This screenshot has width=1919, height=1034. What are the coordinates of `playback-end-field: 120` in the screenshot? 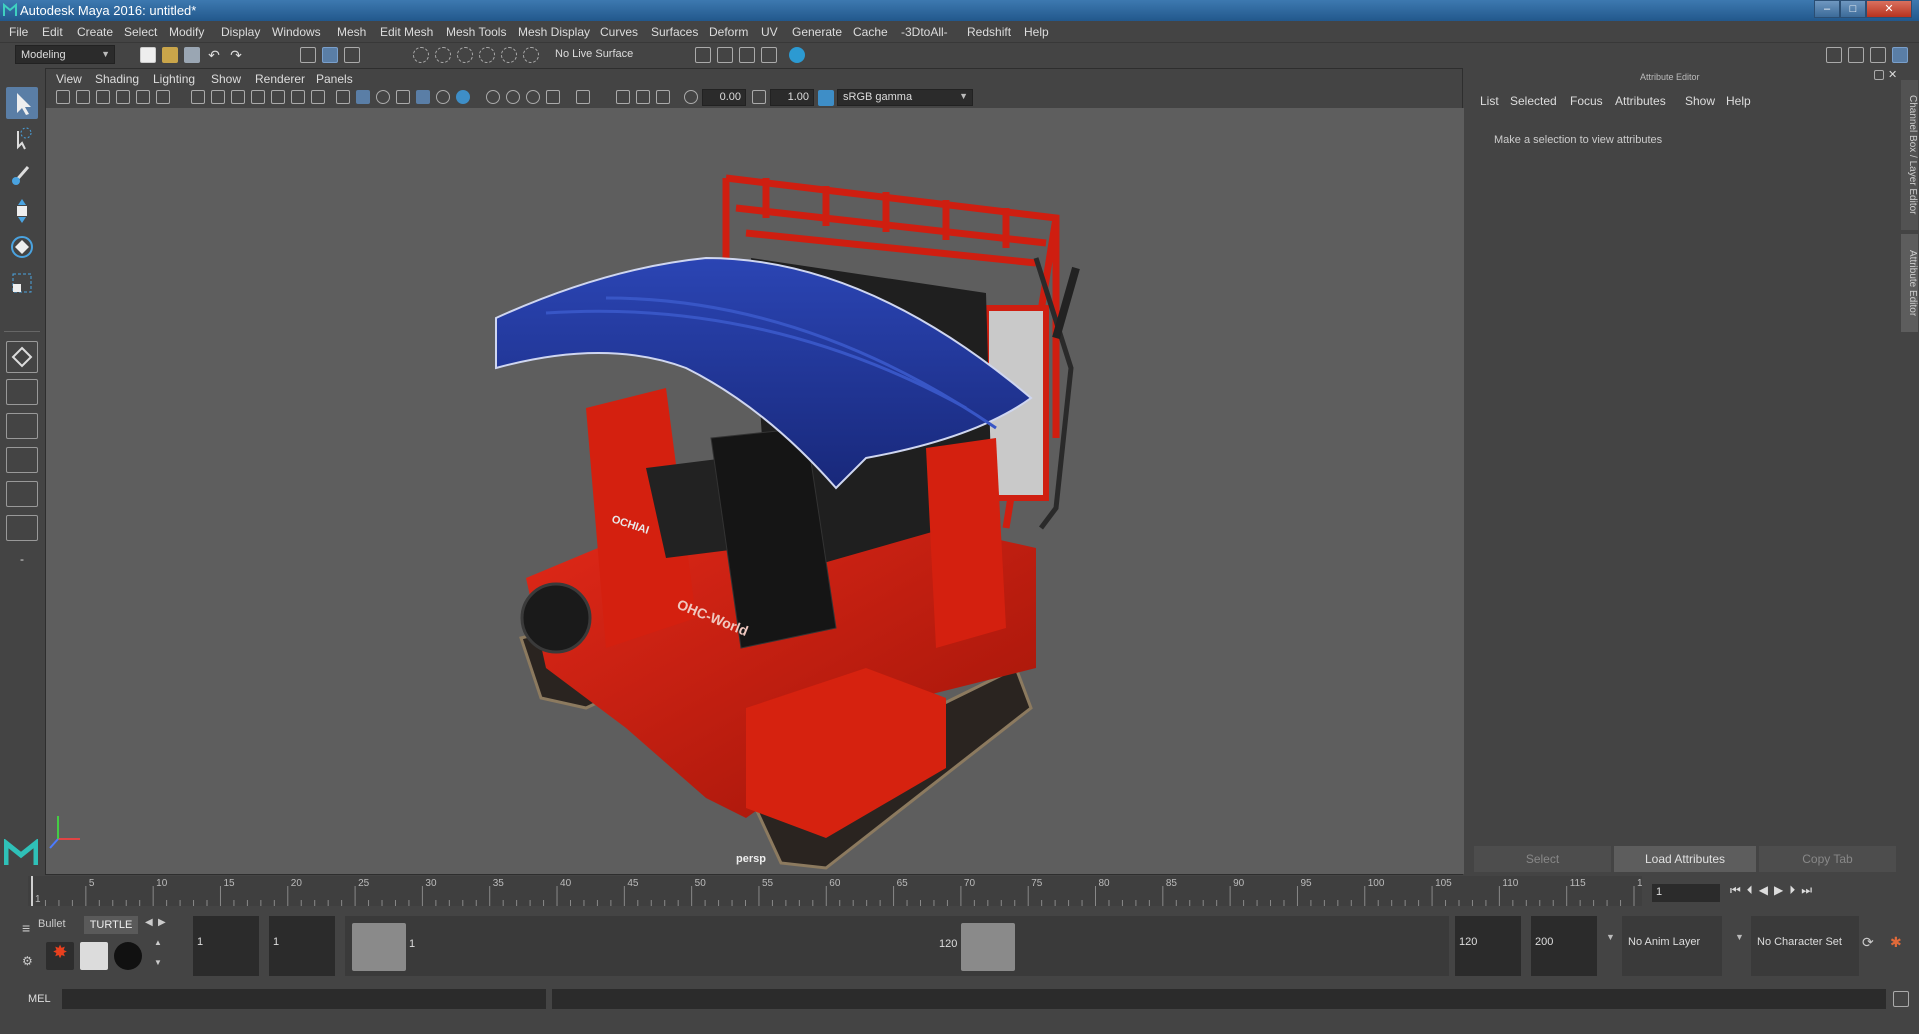 It's located at (1488, 946).